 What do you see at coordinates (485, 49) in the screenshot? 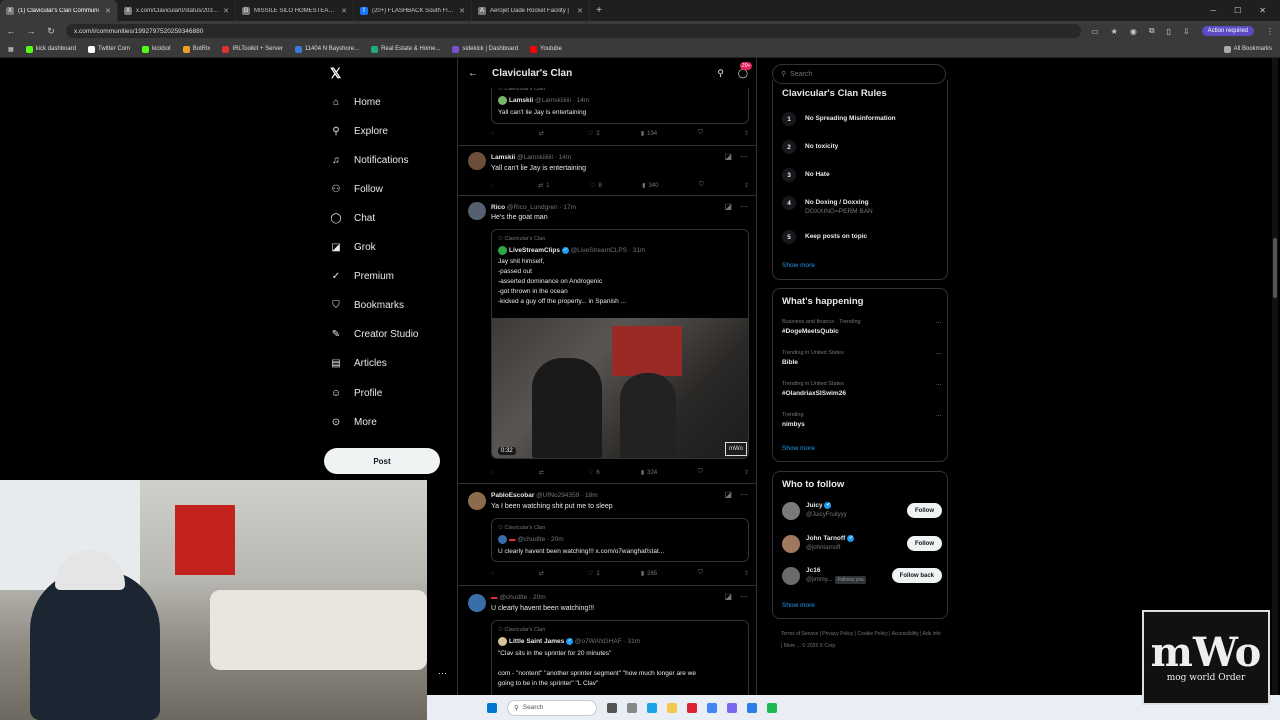
I see `bookmark-7: sidekick | Dashboard` at bounding box center [485, 49].